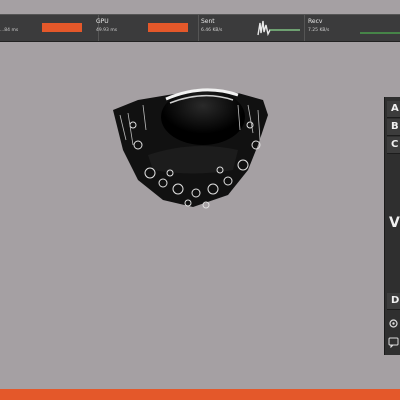  What do you see at coordinates (251, 28) in the screenshot?
I see `sent-stat: Sent 6.46 KB/s` at bounding box center [251, 28].